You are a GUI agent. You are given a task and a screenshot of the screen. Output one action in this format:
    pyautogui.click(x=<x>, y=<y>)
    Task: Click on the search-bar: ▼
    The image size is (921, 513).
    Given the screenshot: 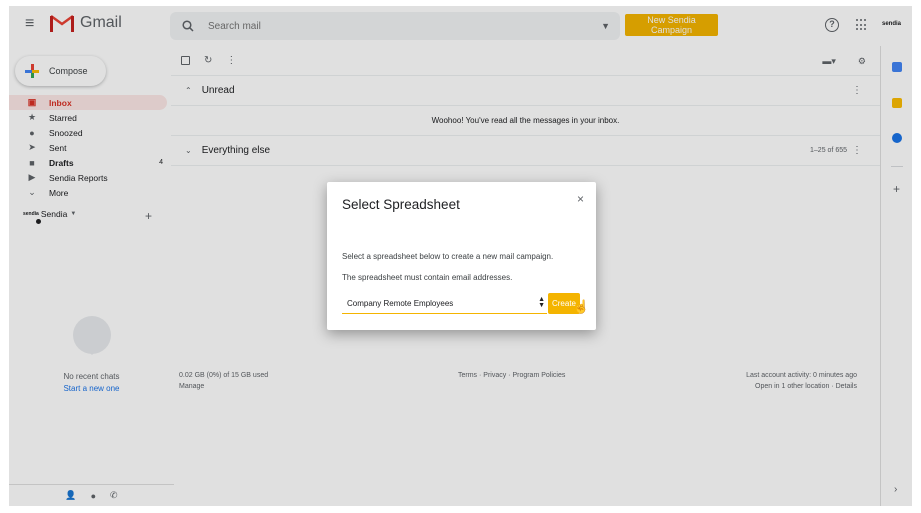 What is the action you would take?
    pyautogui.click(x=395, y=26)
    